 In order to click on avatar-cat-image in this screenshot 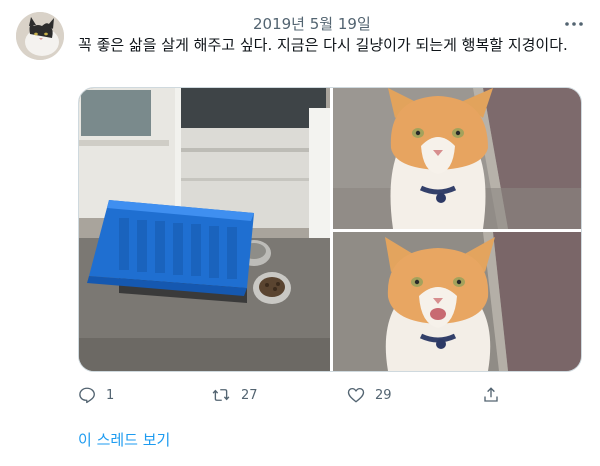, I will do `click(40, 36)`.